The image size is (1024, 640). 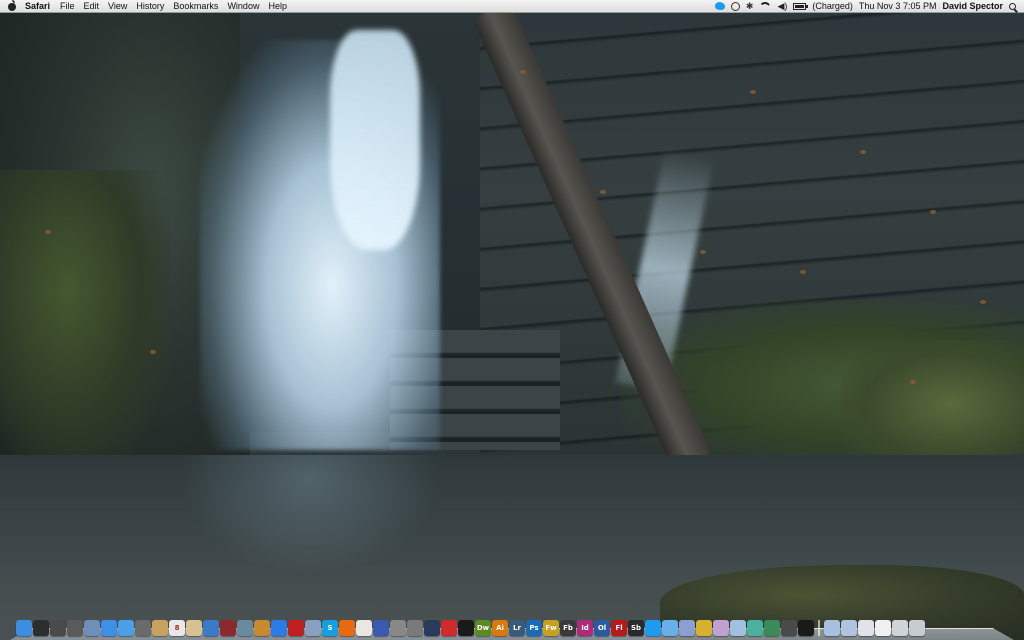 I want to click on menu-history: History, so click(x=152, y=6).